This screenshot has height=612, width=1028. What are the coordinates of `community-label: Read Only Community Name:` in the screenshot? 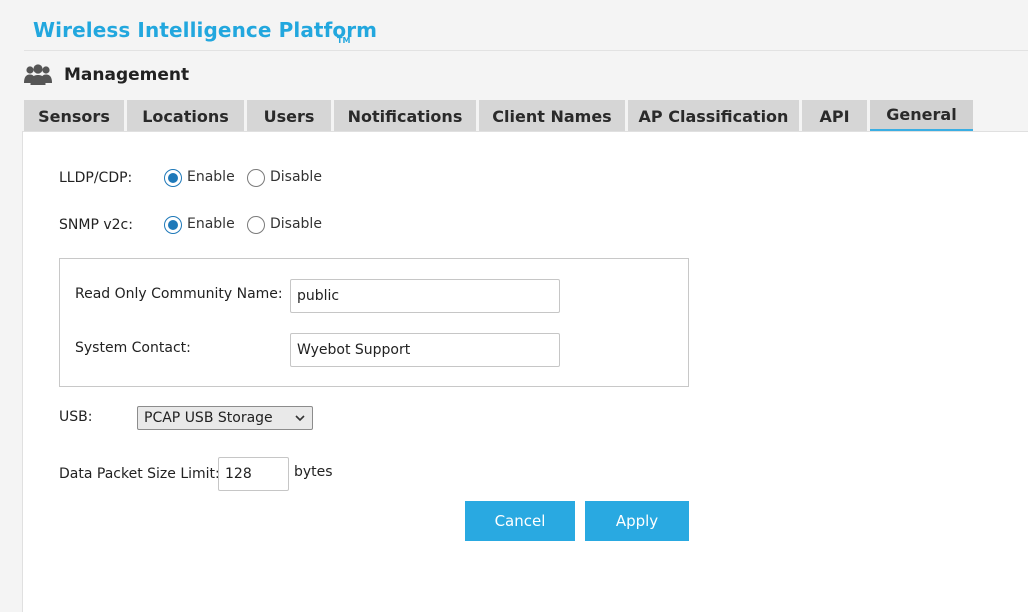 It's located at (179, 294).